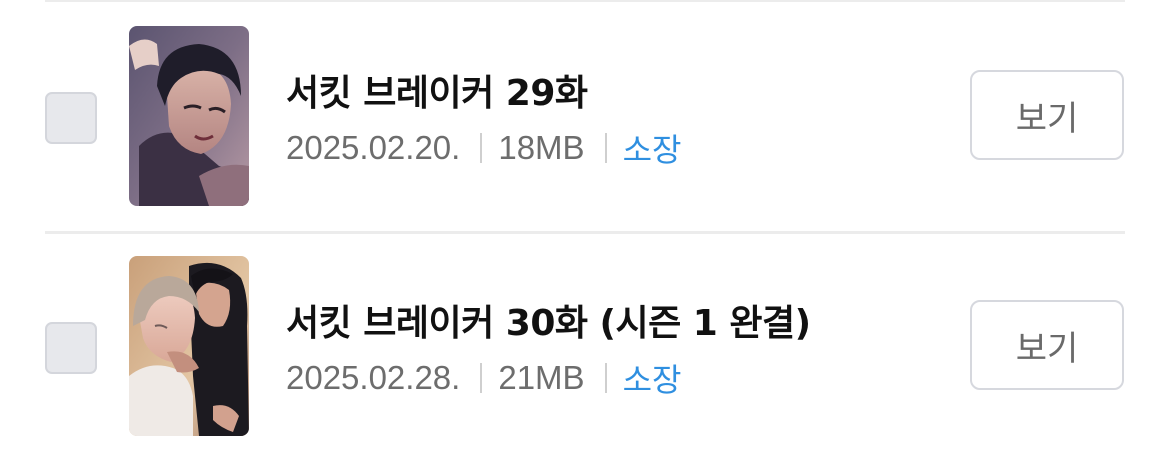  I want to click on episode-title: 서킷 브레이커 29화, so click(437, 93).